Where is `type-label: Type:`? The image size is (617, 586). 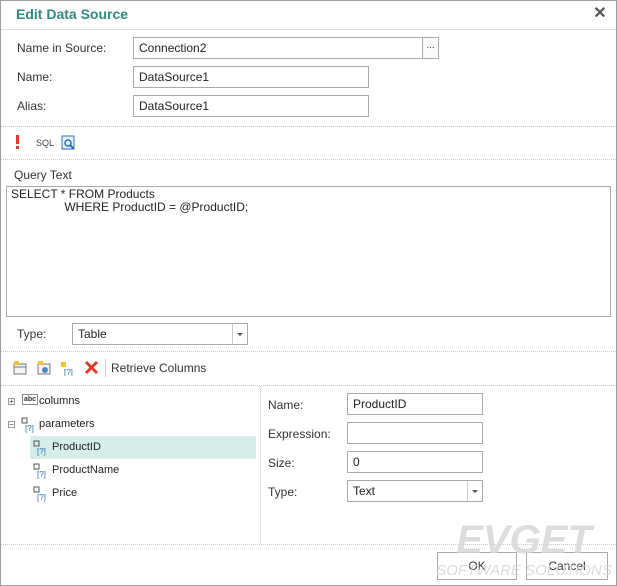 type-label: Type: is located at coordinates (32, 334).